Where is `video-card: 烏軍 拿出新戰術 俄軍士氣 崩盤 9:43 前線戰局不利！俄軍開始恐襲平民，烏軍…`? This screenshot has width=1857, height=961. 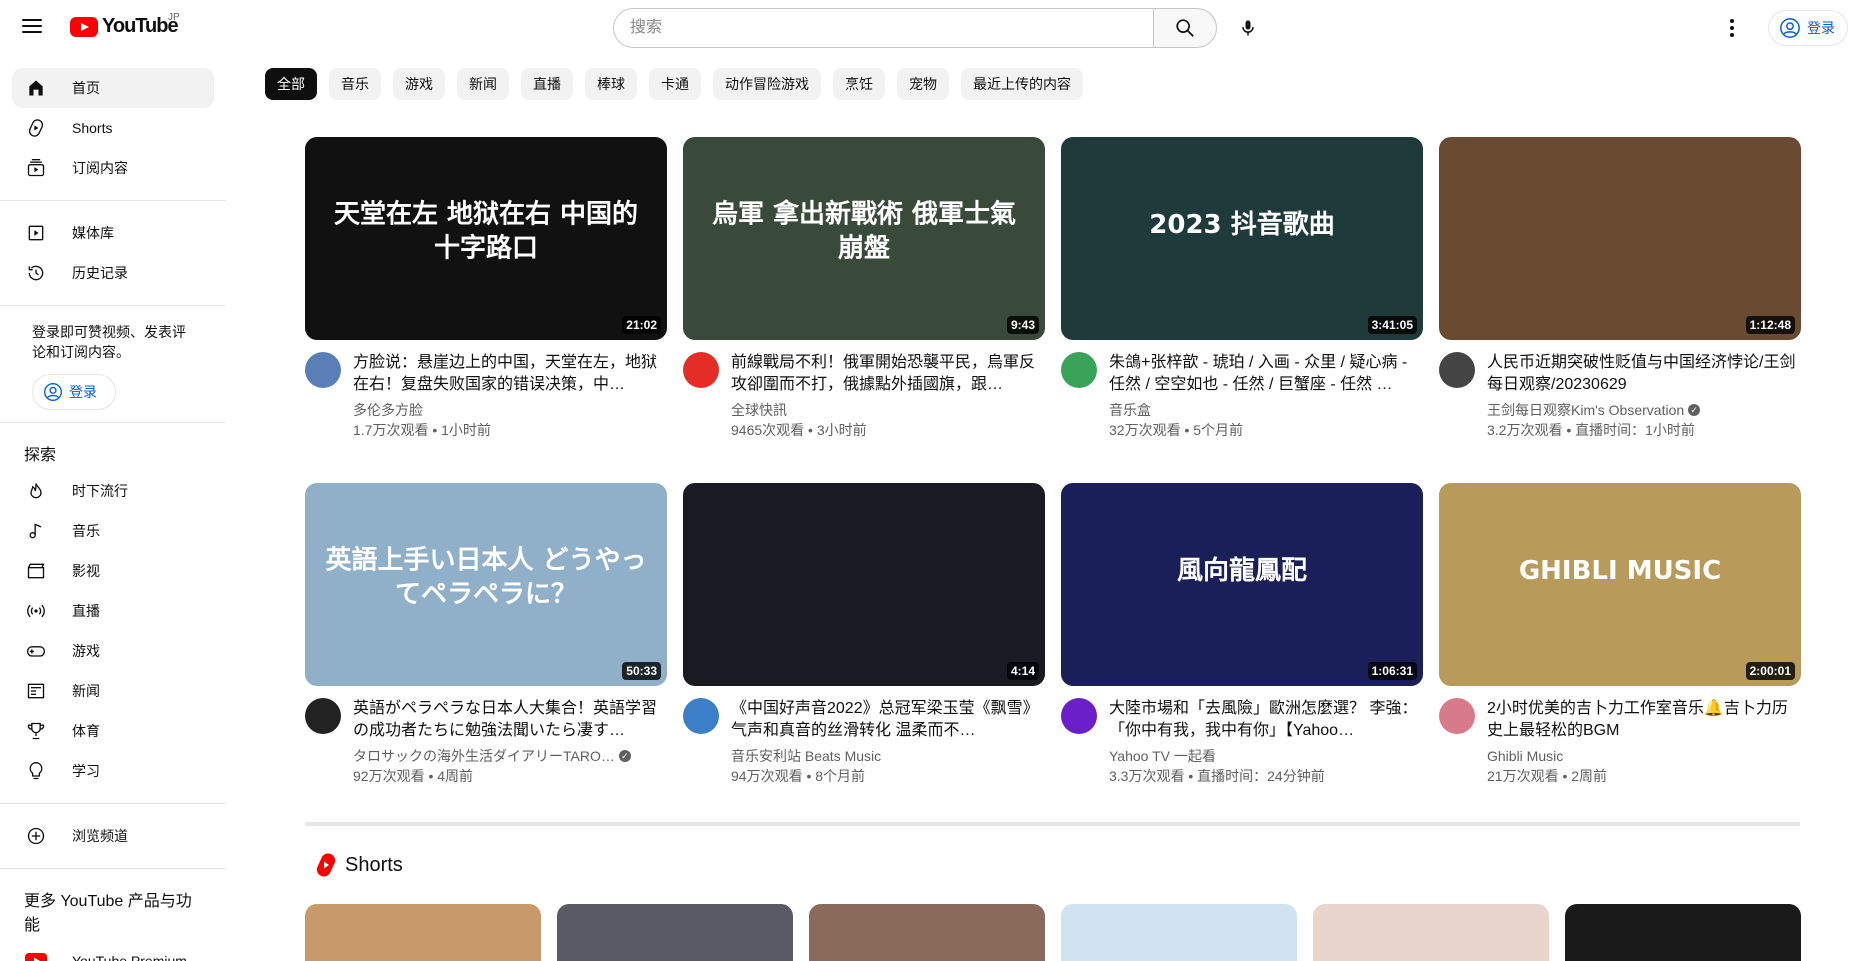
video-card: 烏軍 拿出新戰術 俄軍士氣 崩盤 9:43 前線戰局不利！俄軍開始恐襲平民，烏軍… is located at coordinates (864, 298).